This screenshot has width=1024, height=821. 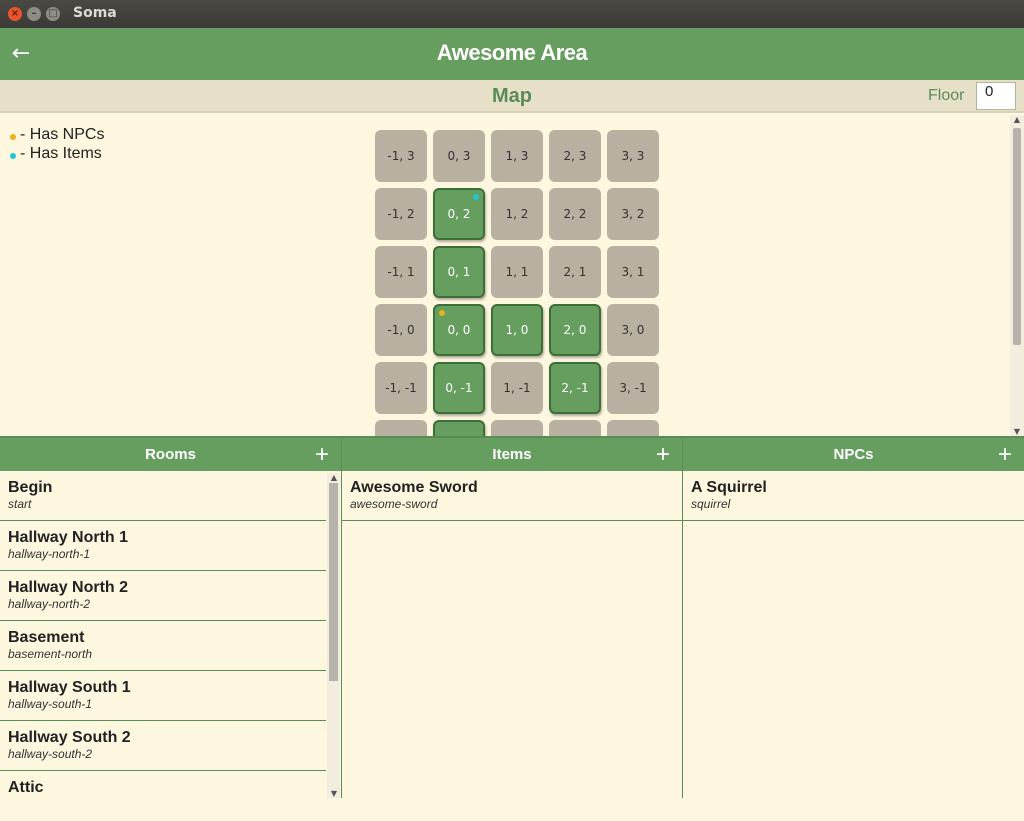 I want to click on map-scrollbar-thumb, so click(x=1017, y=236).